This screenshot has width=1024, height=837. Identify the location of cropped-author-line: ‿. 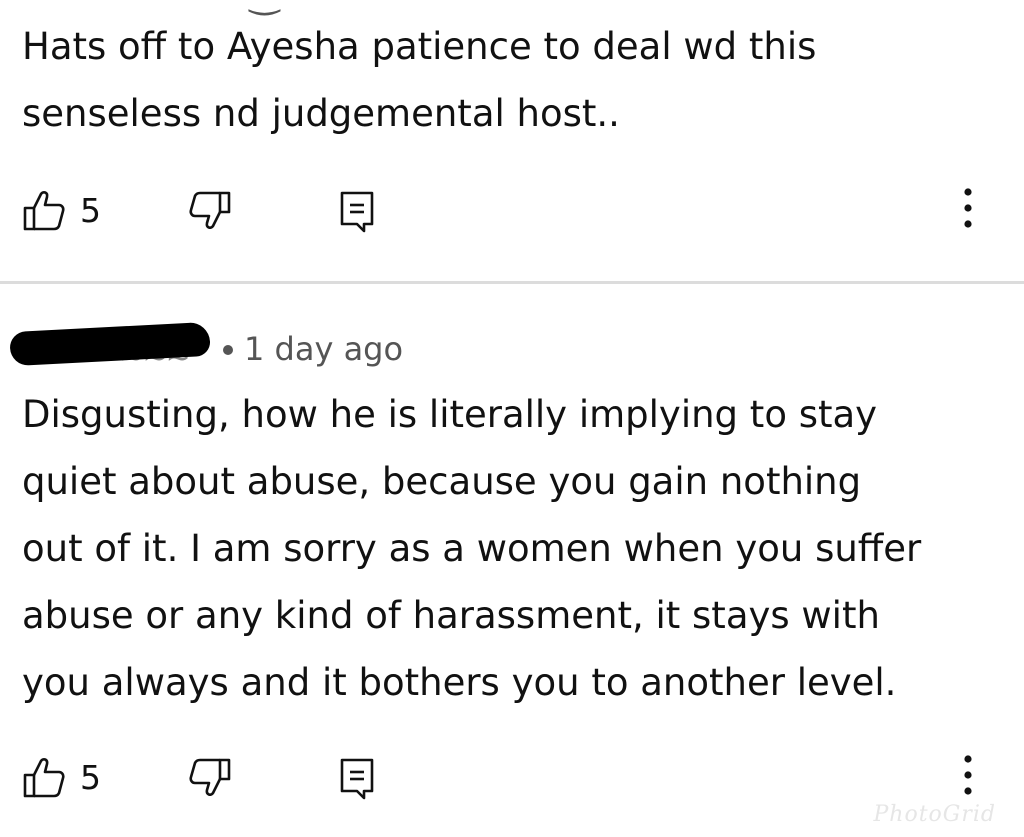
(264, 7).